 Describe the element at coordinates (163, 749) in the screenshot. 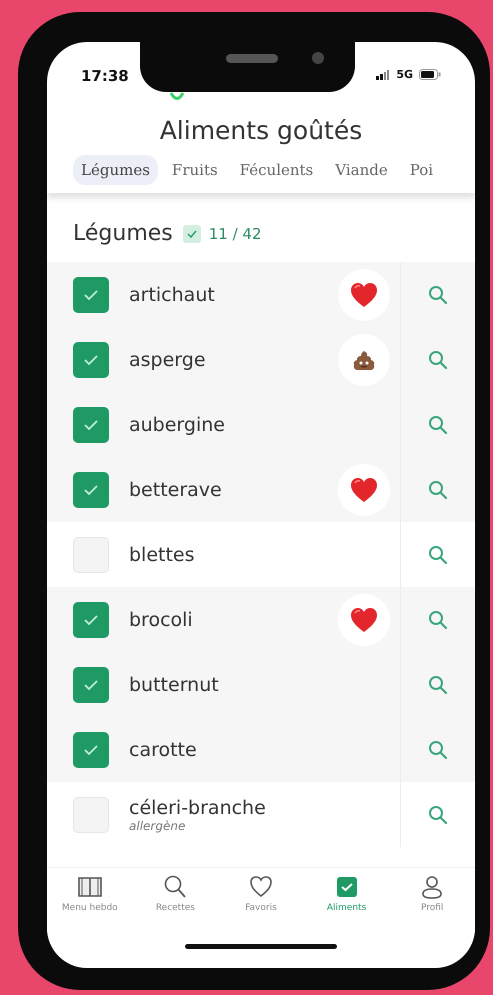

I see `food-name: carotte` at that location.